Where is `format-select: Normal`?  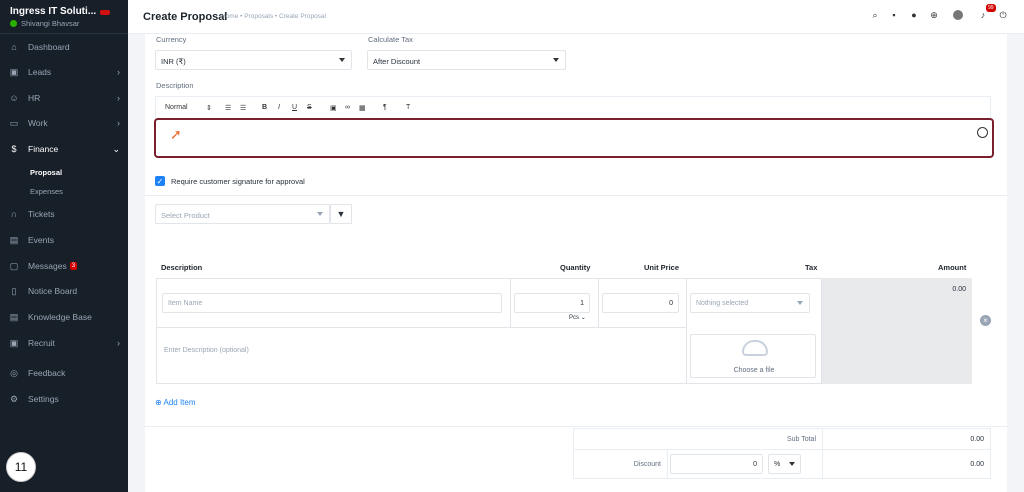 format-select: Normal is located at coordinates (176, 107).